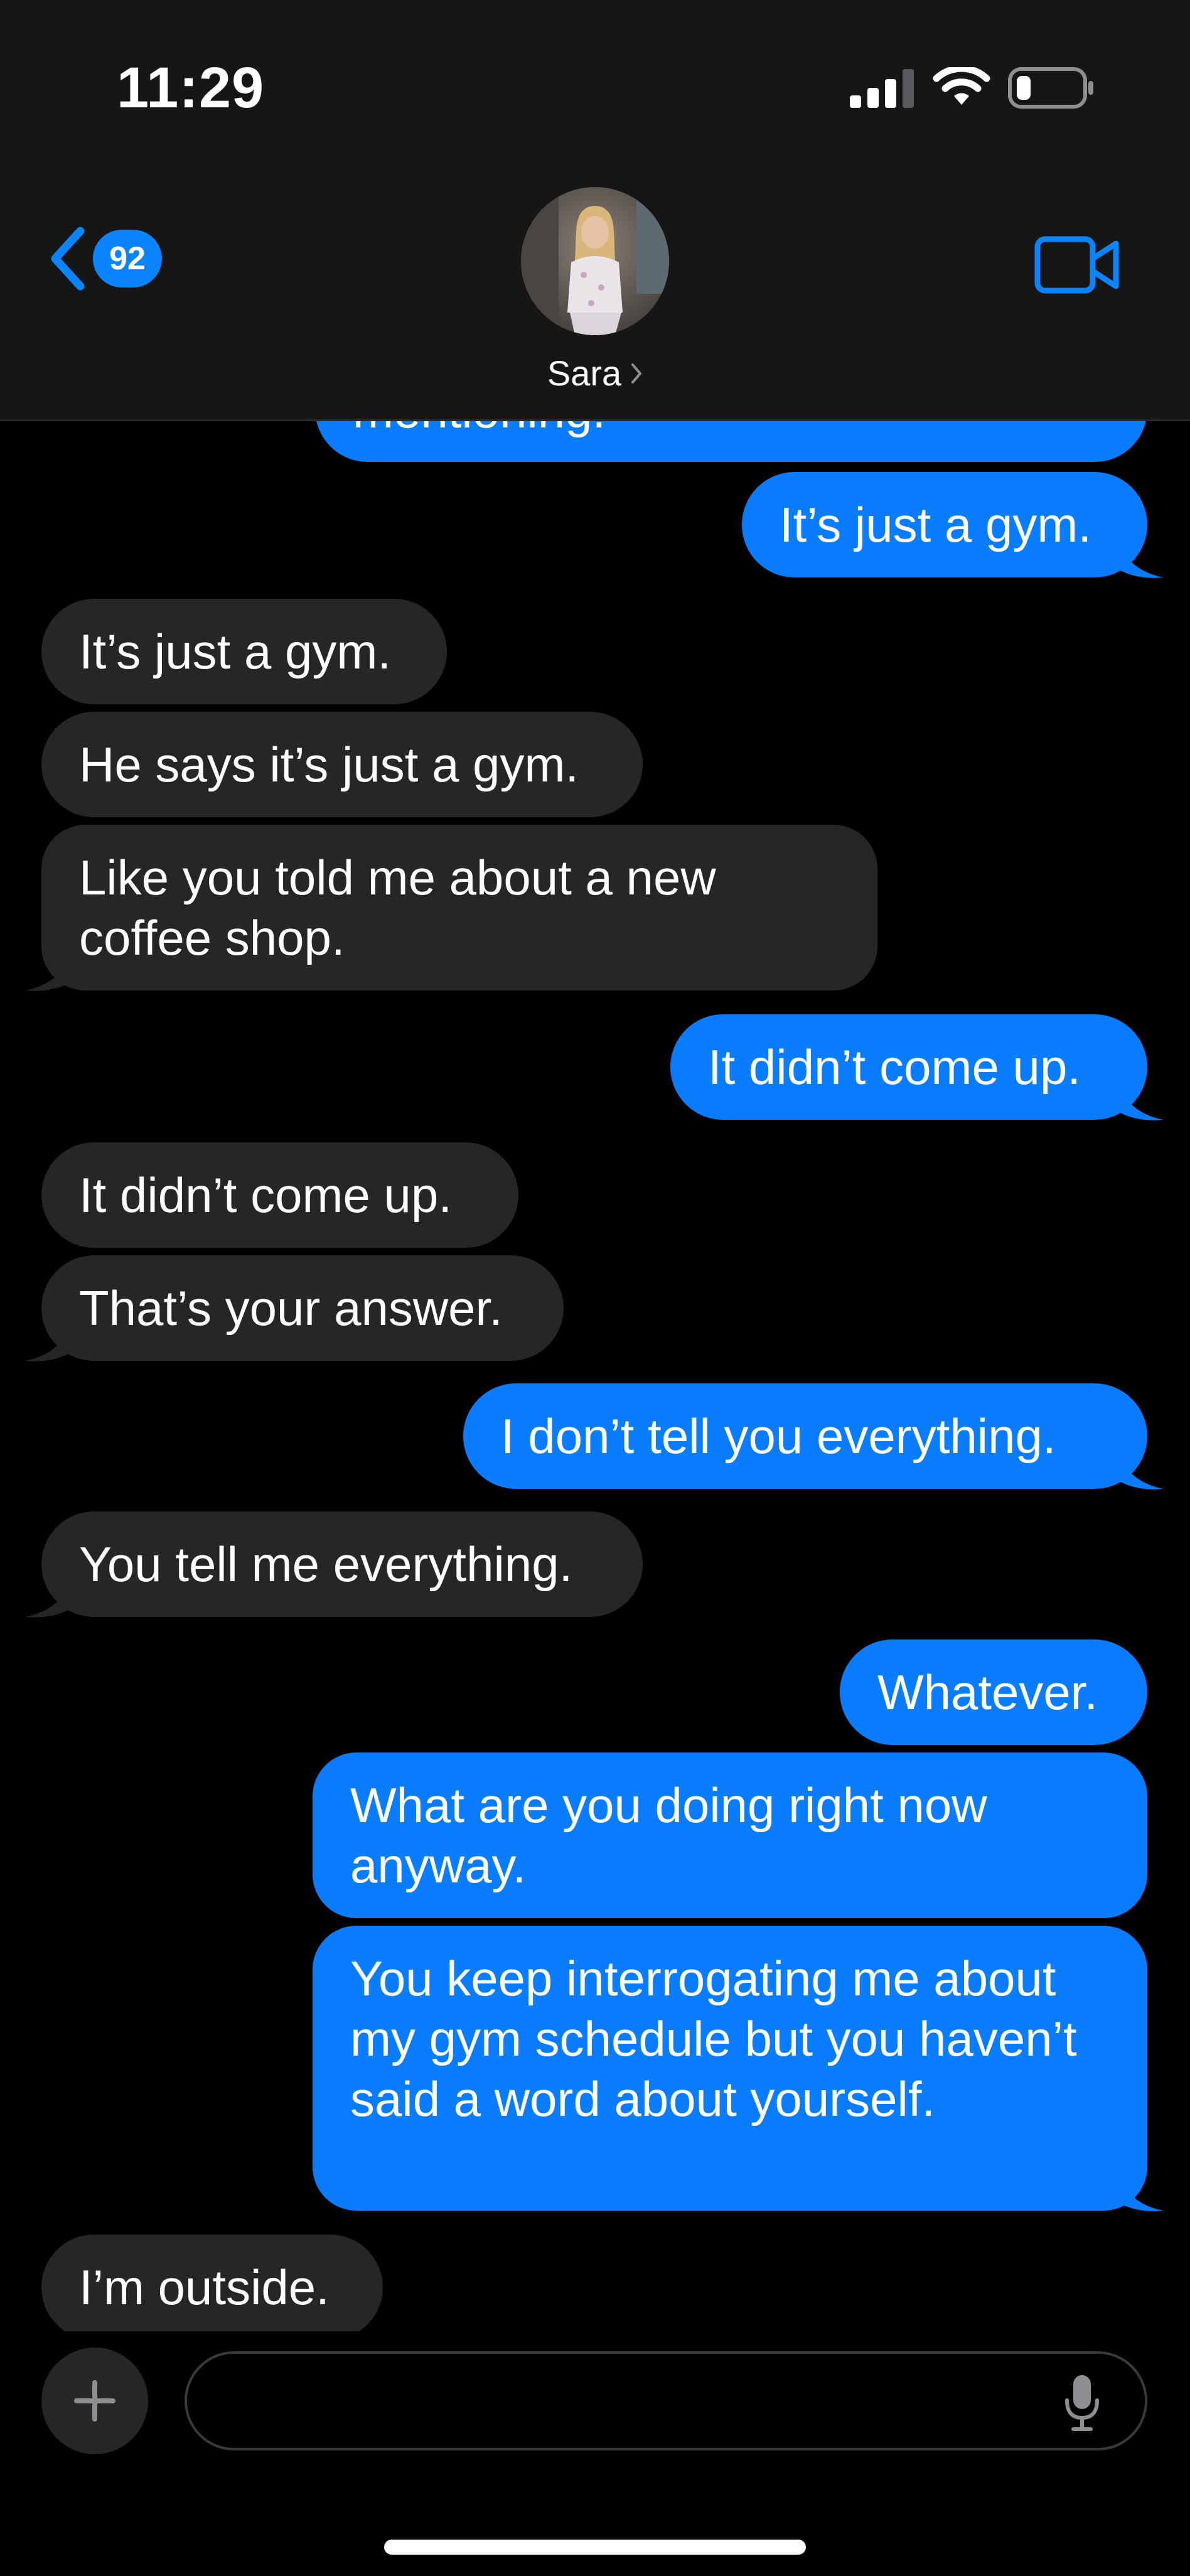 Image resolution: width=1190 pixels, height=2576 pixels. I want to click on message-text: Whatever., so click(987, 1692).